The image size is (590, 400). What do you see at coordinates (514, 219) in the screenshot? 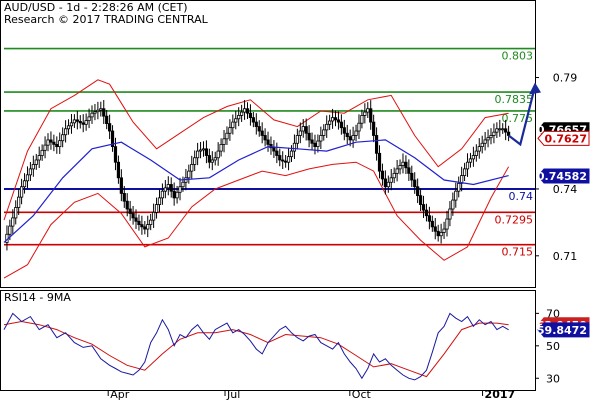
I see `level-label-0.7295: 0.7295` at bounding box center [514, 219].